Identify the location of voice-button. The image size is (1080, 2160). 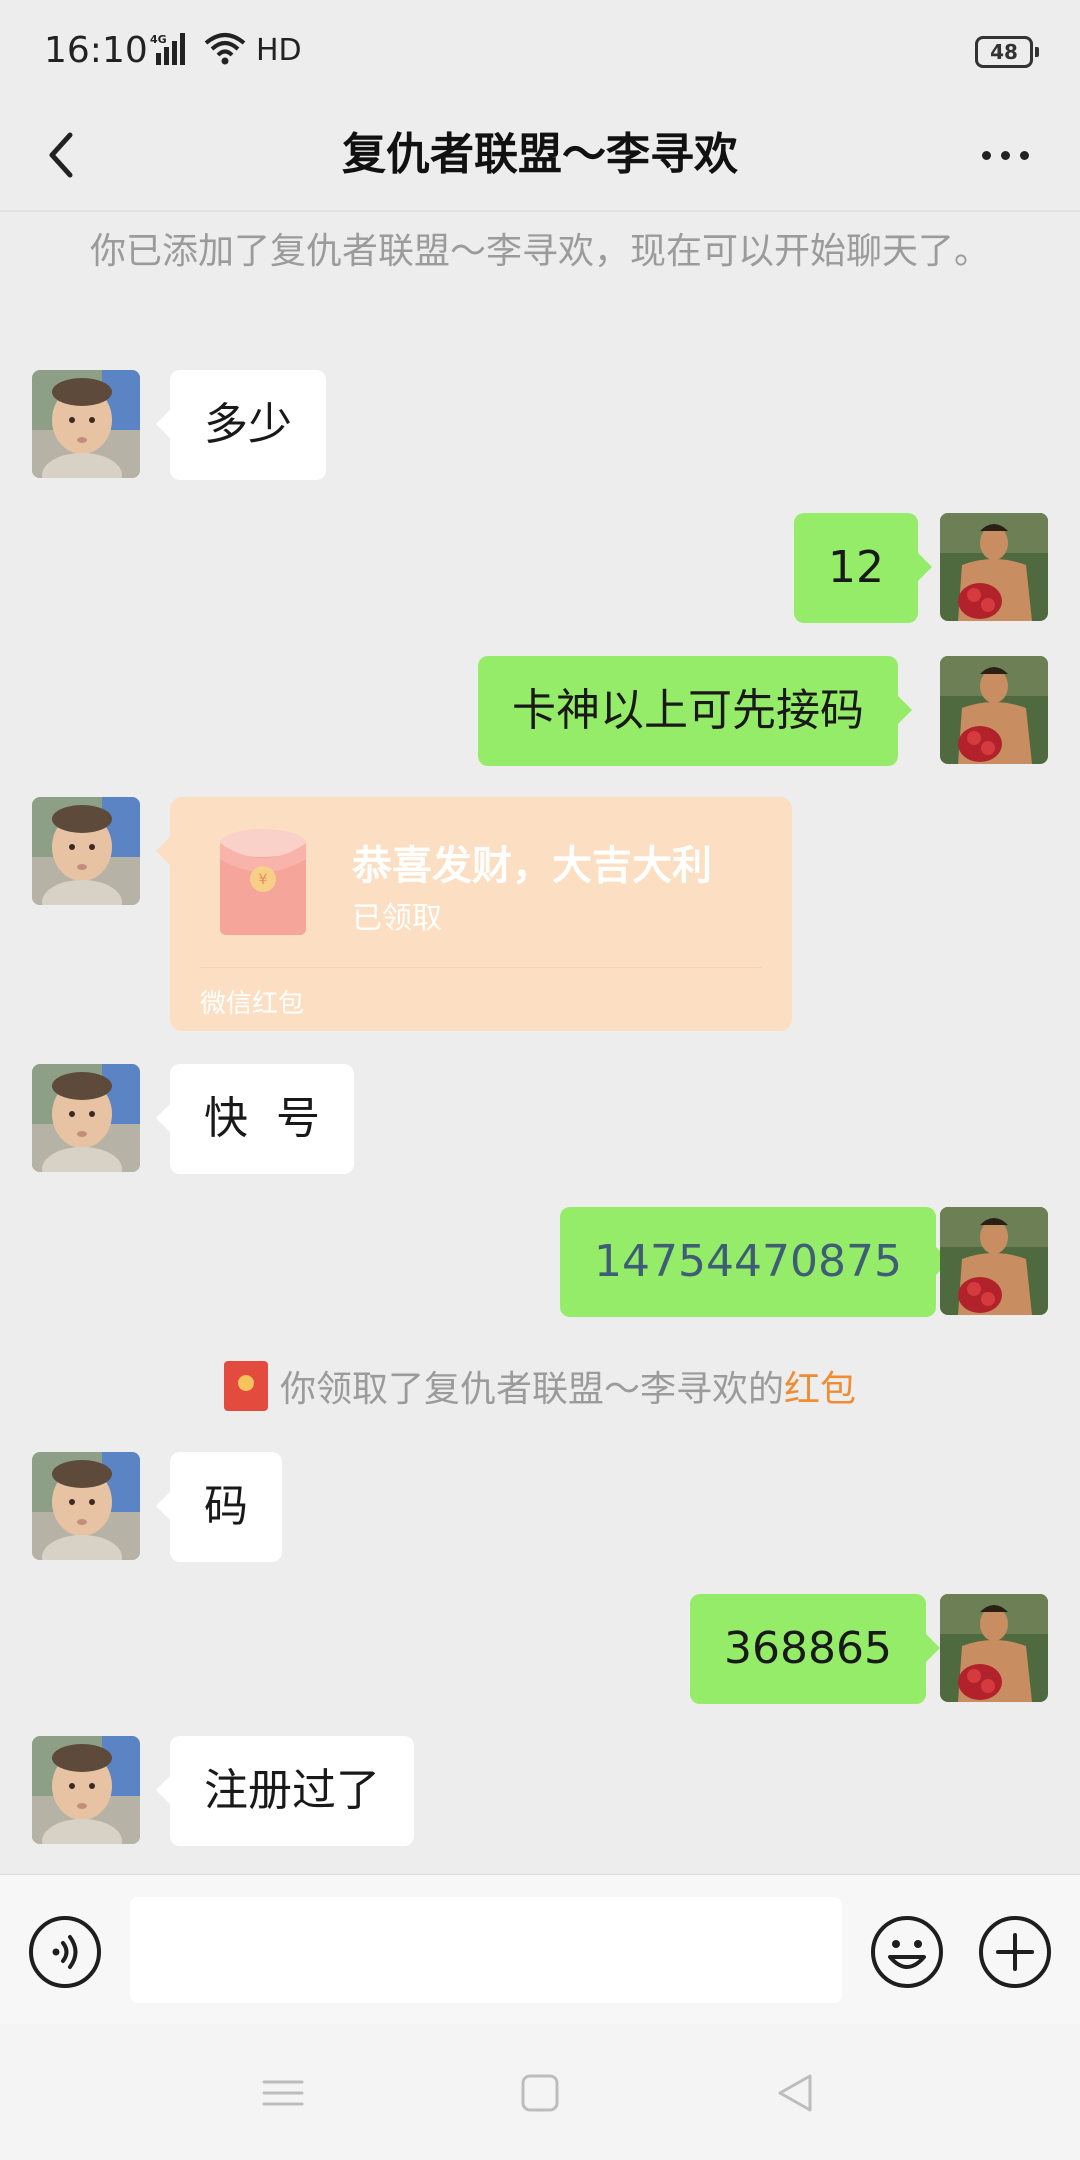
(65, 1952).